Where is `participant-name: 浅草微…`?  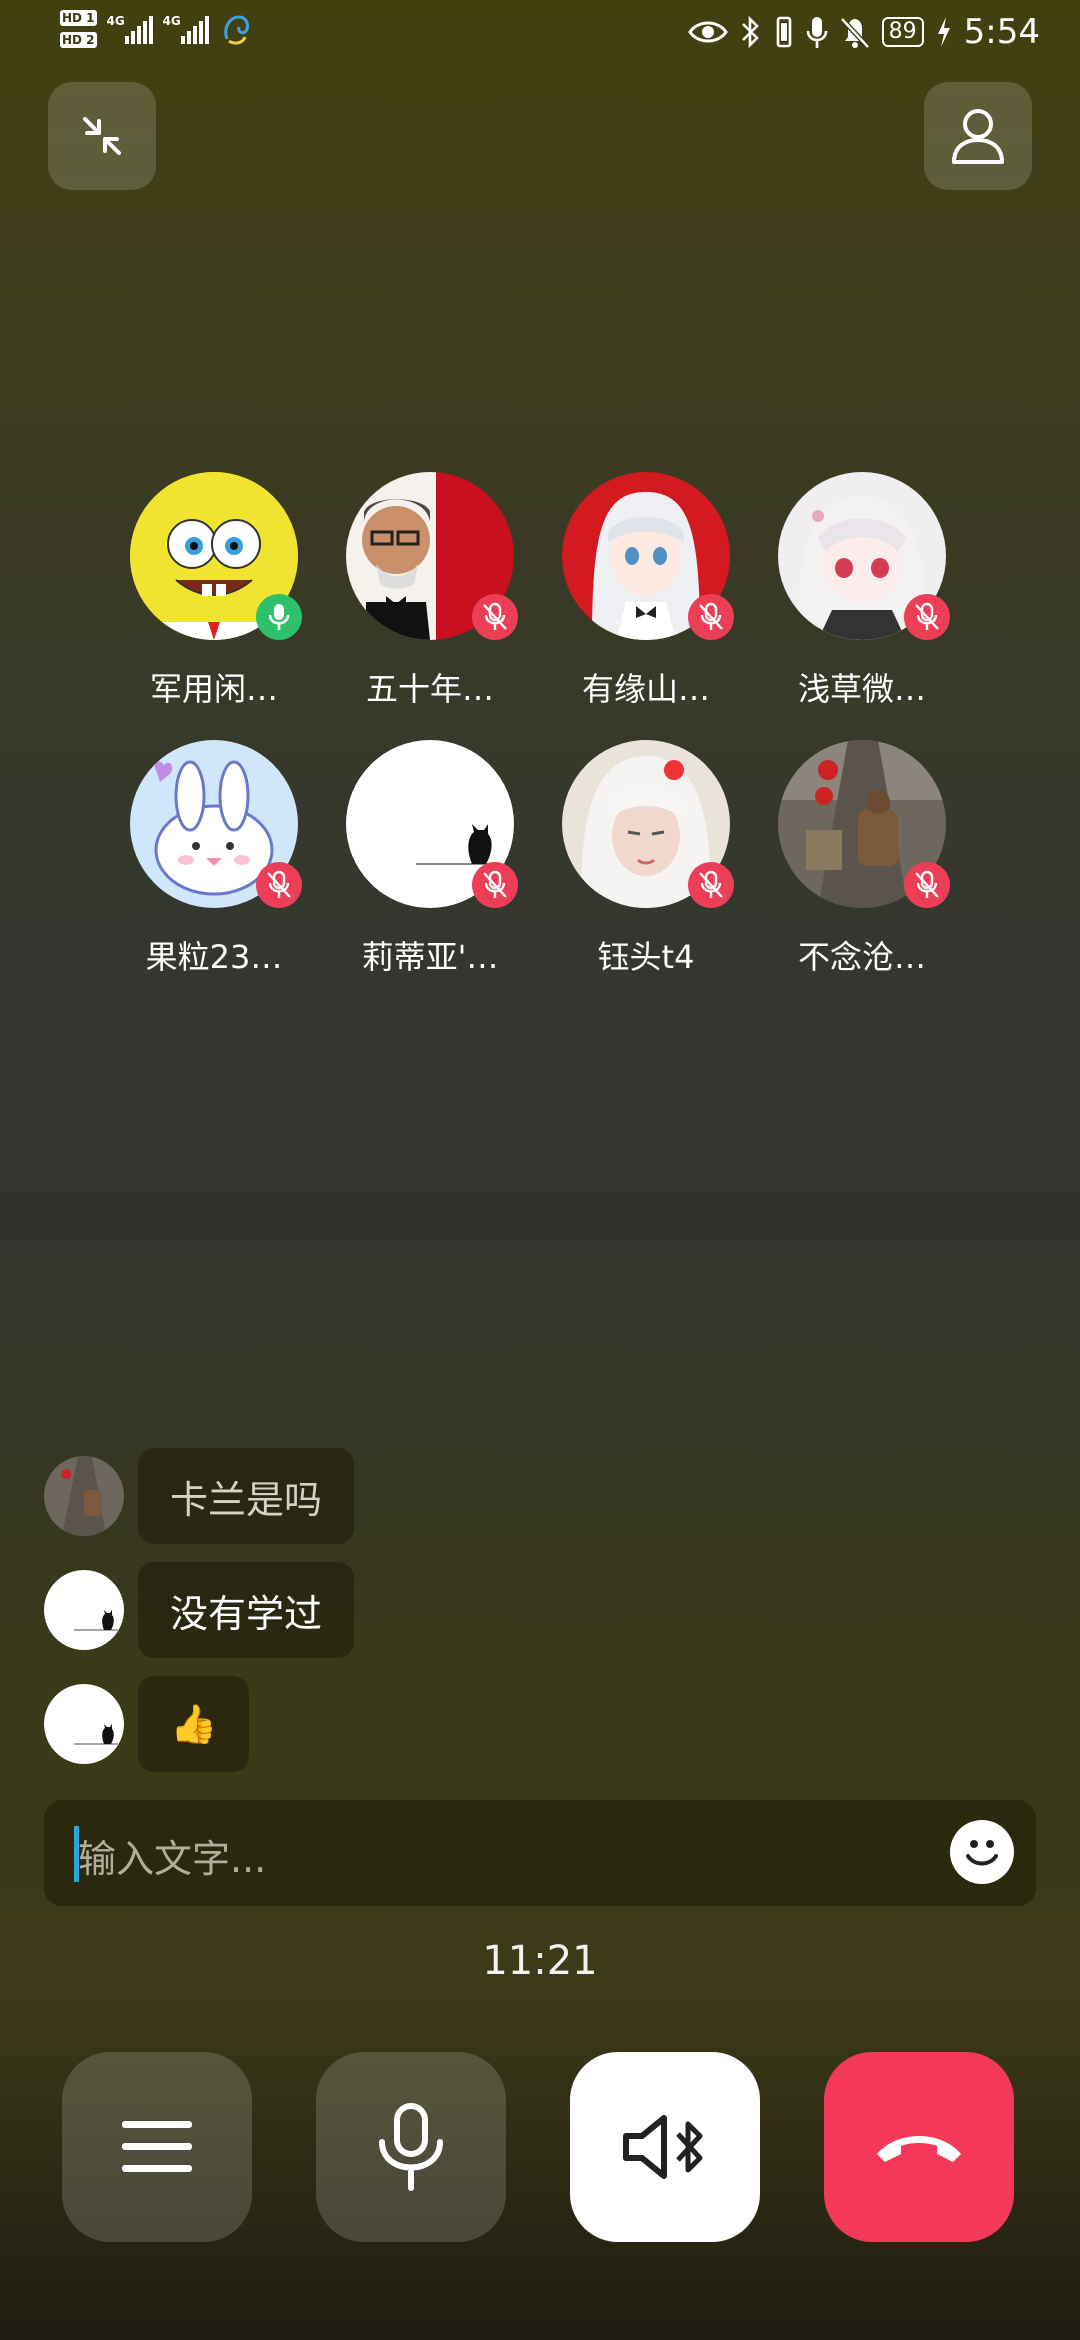 participant-name: 浅草微… is located at coordinates (861, 689).